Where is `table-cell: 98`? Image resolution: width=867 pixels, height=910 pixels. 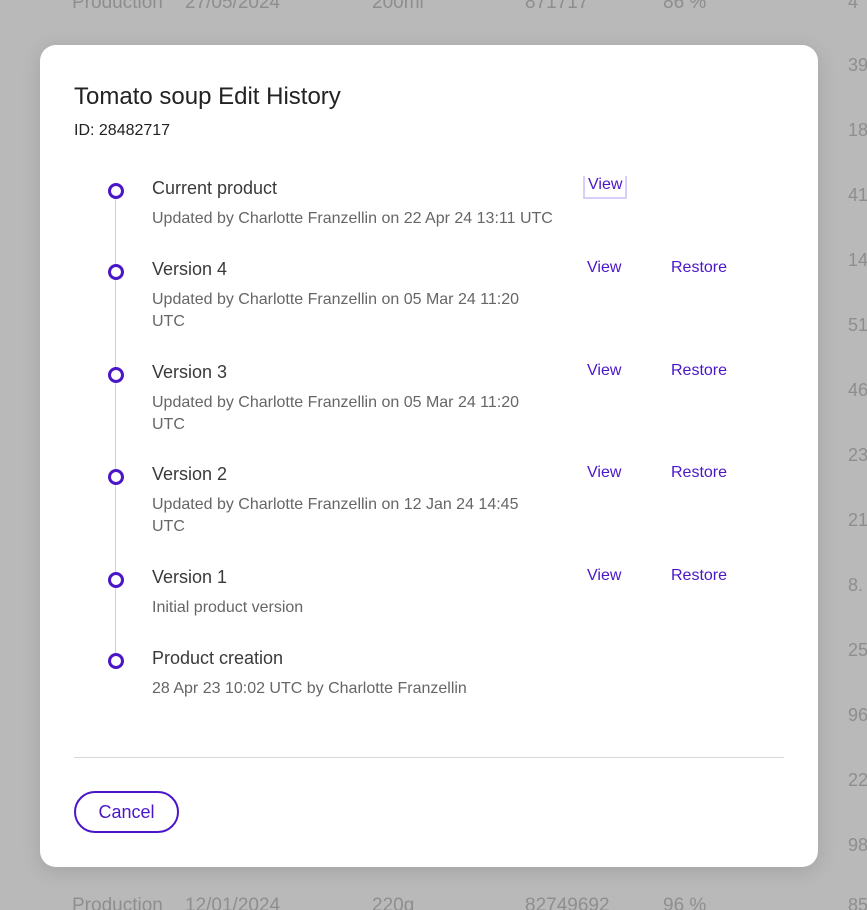 table-cell: 98 is located at coordinates (857, 845).